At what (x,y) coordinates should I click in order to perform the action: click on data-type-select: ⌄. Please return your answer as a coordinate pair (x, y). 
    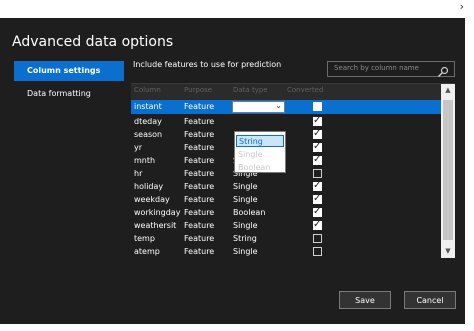
    Looking at the image, I should click on (258, 107).